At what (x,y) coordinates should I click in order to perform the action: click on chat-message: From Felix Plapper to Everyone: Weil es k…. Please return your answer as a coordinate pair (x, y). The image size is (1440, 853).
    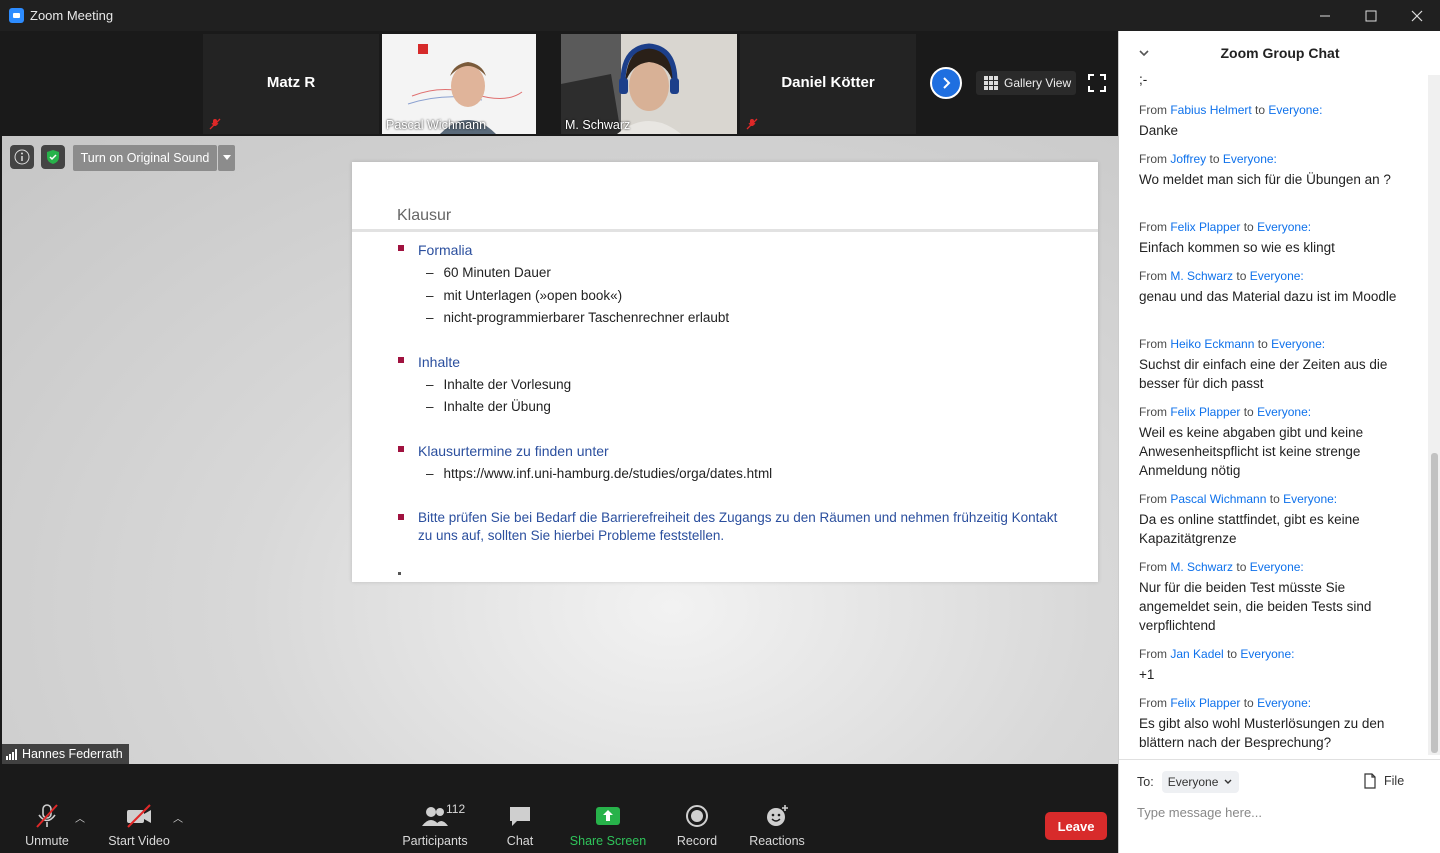
    Looking at the image, I should click on (1274, 442).